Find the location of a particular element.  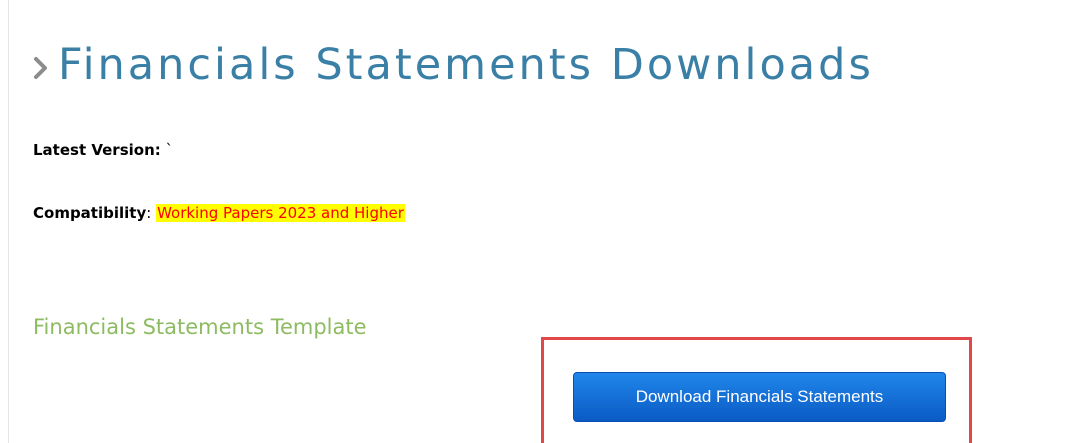

latest-version-value: ` is located at coordinates (169, 150).